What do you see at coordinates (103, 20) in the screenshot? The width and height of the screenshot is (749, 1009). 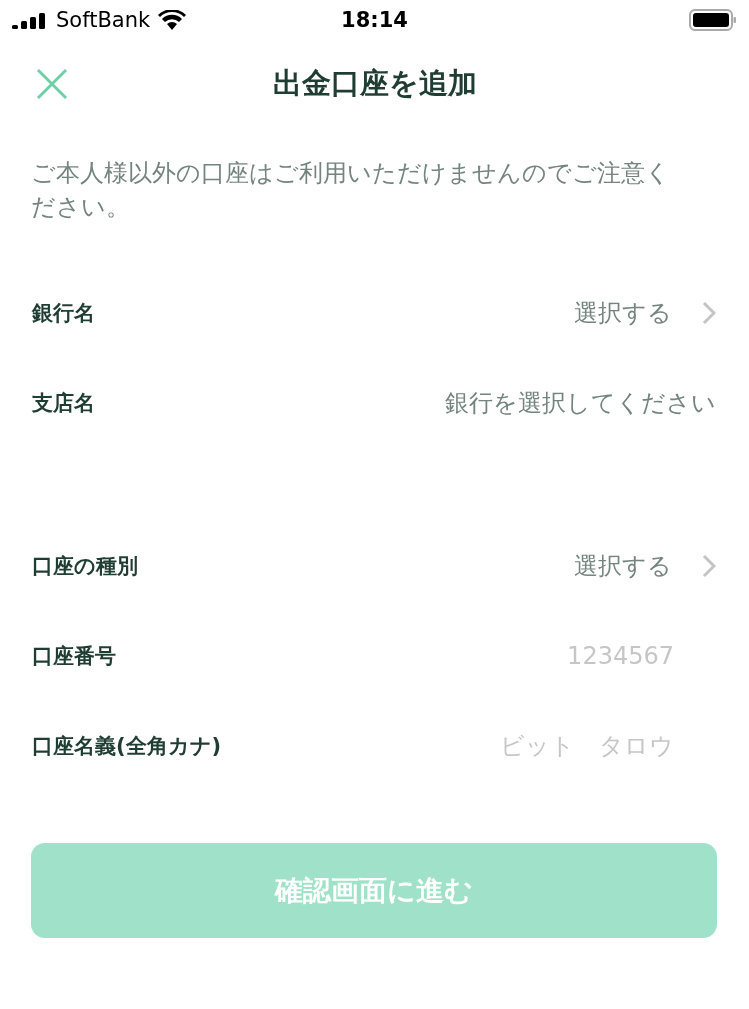 I see `carrier-name: SoftBank` at bounding box center [103, 20].